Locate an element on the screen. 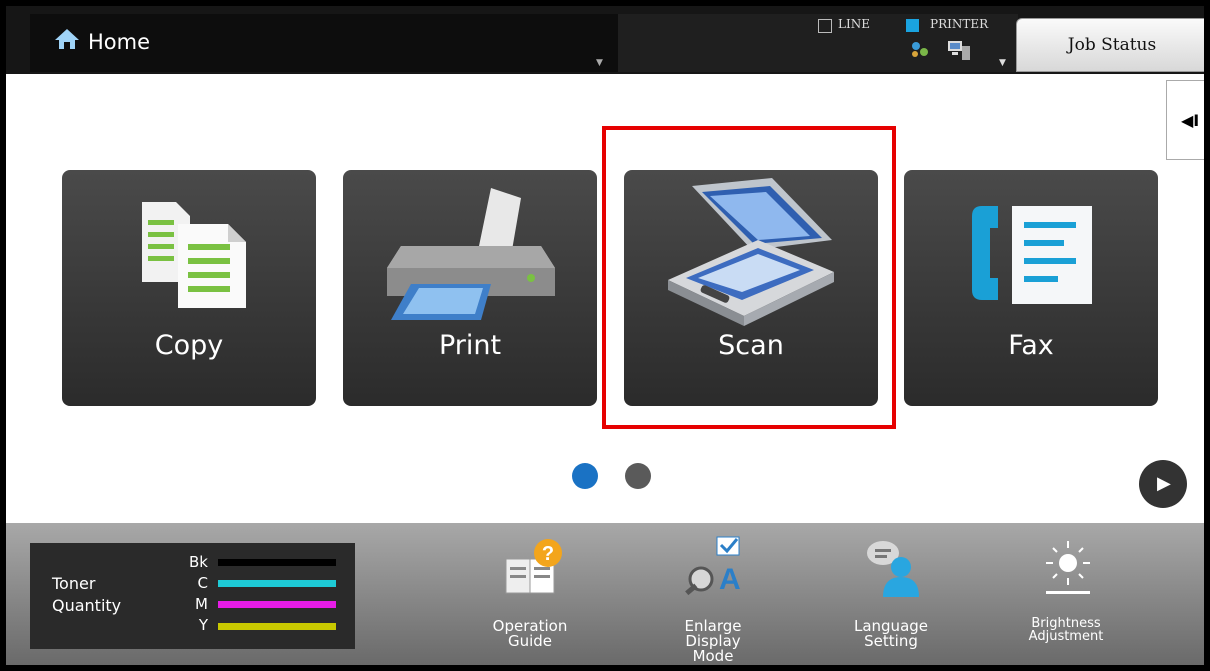 The image size is (1210, 671). brightness-adjustment-button: Brightness Adjustment is located at coordinates (1066, 599).